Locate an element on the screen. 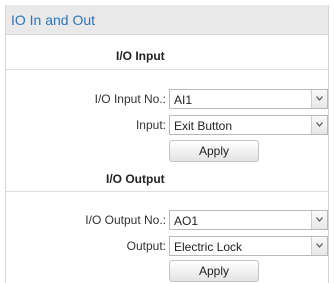 The image size is (334, 283). io-input-apply-button: Apply is located at coordinates (214, 151).